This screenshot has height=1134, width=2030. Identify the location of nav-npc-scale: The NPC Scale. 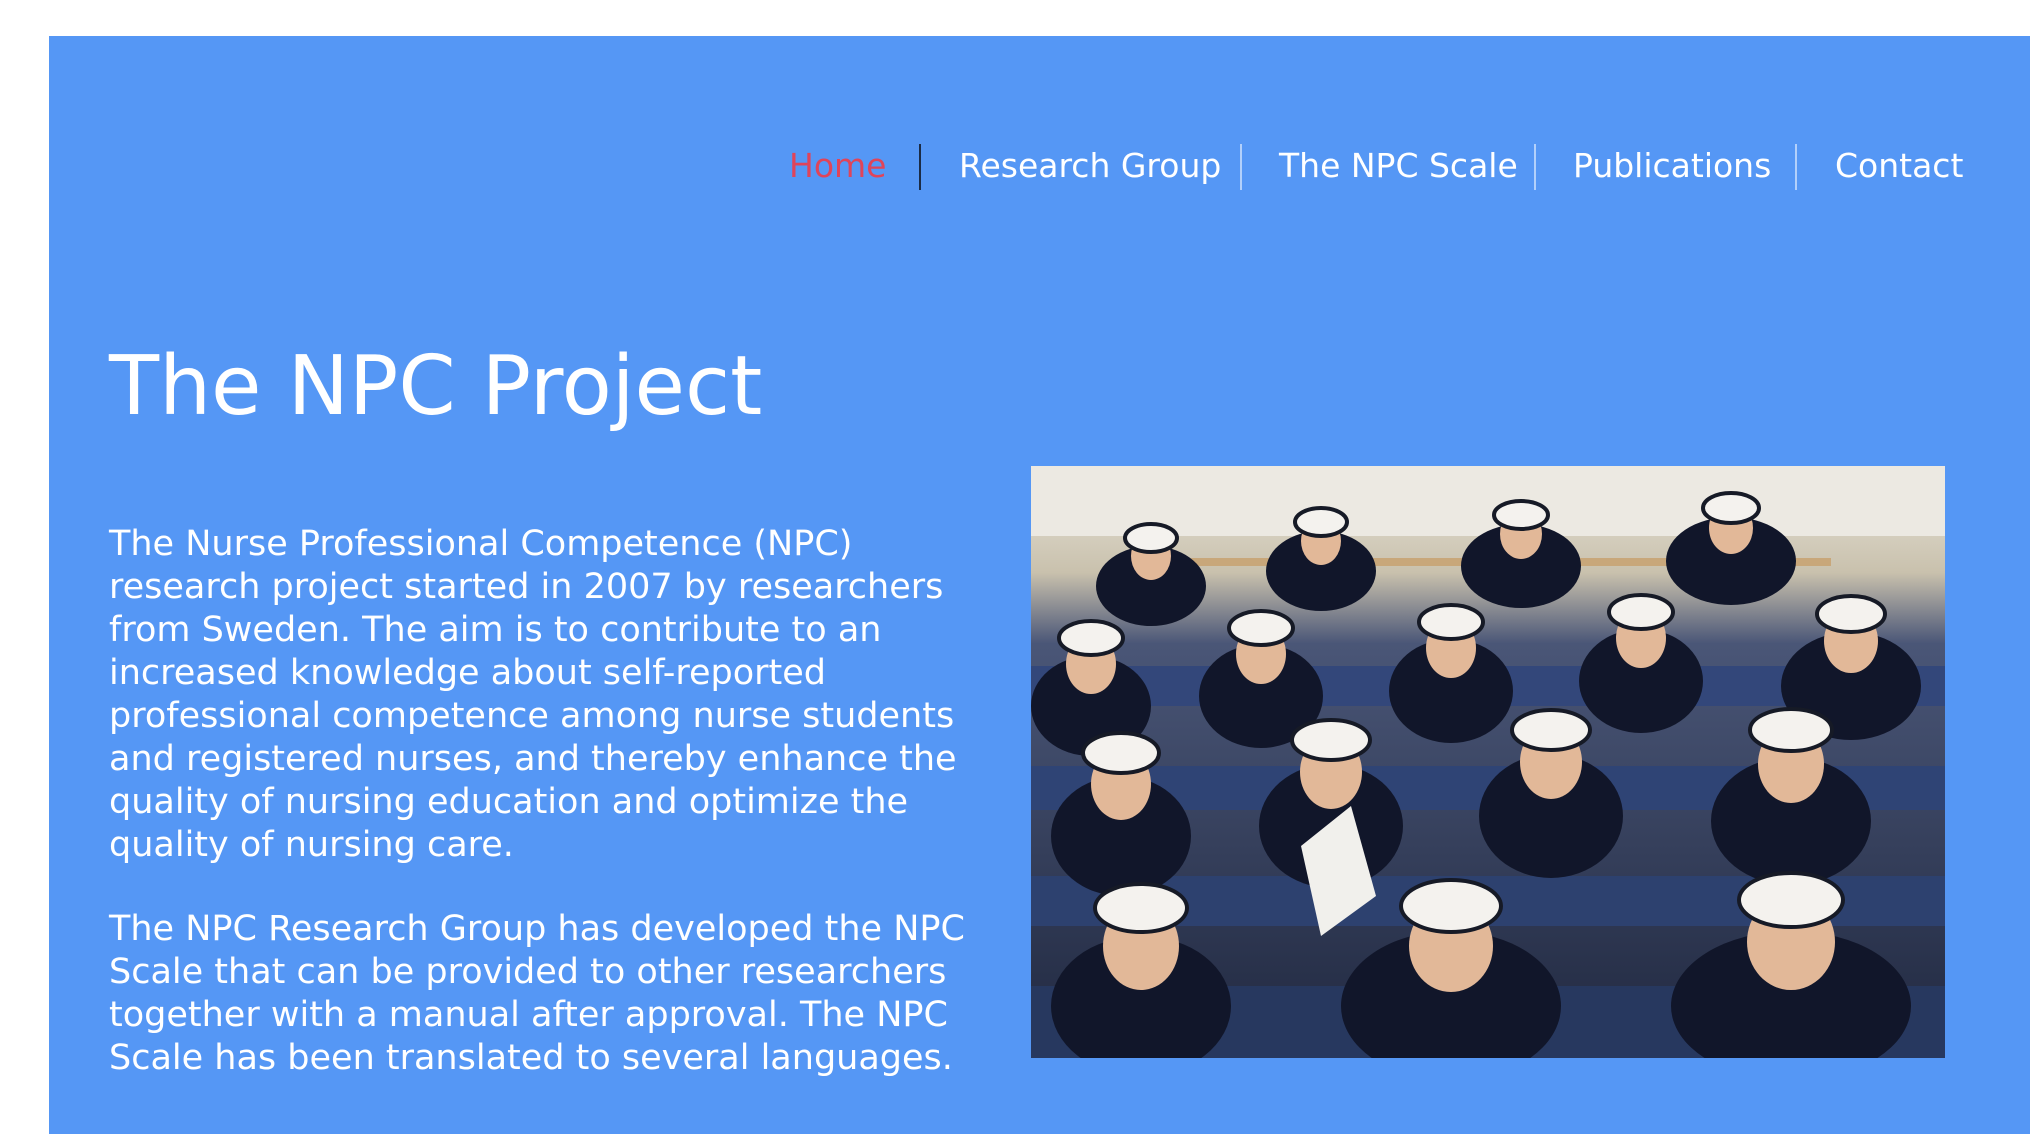
(1398, 166).